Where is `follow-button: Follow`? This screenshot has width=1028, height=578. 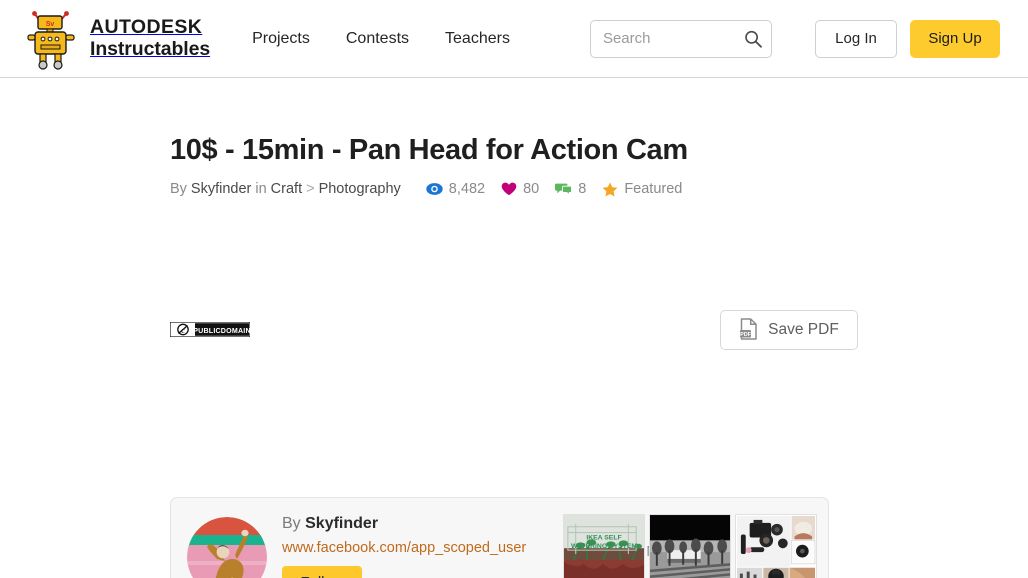 follow-button: Follow is located at coordinates (322, 572).